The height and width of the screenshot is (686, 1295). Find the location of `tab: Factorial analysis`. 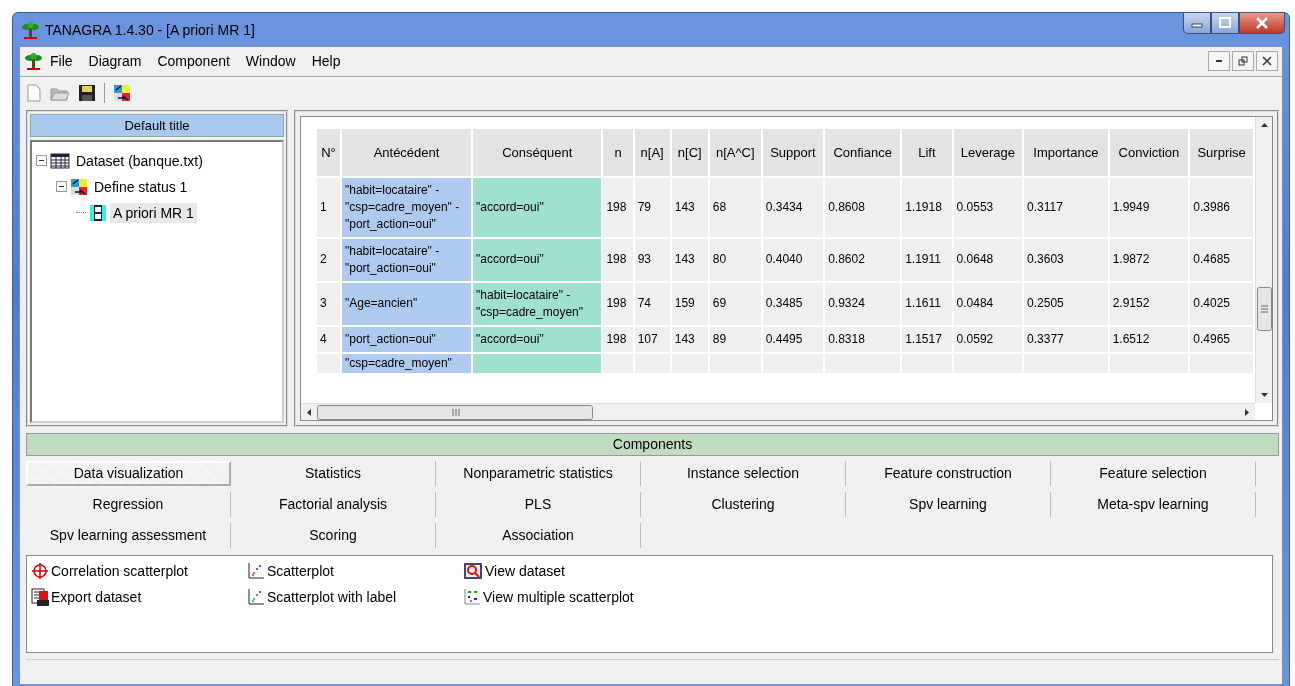

tab: Factorial analysis is located at coordinates (333, 504).